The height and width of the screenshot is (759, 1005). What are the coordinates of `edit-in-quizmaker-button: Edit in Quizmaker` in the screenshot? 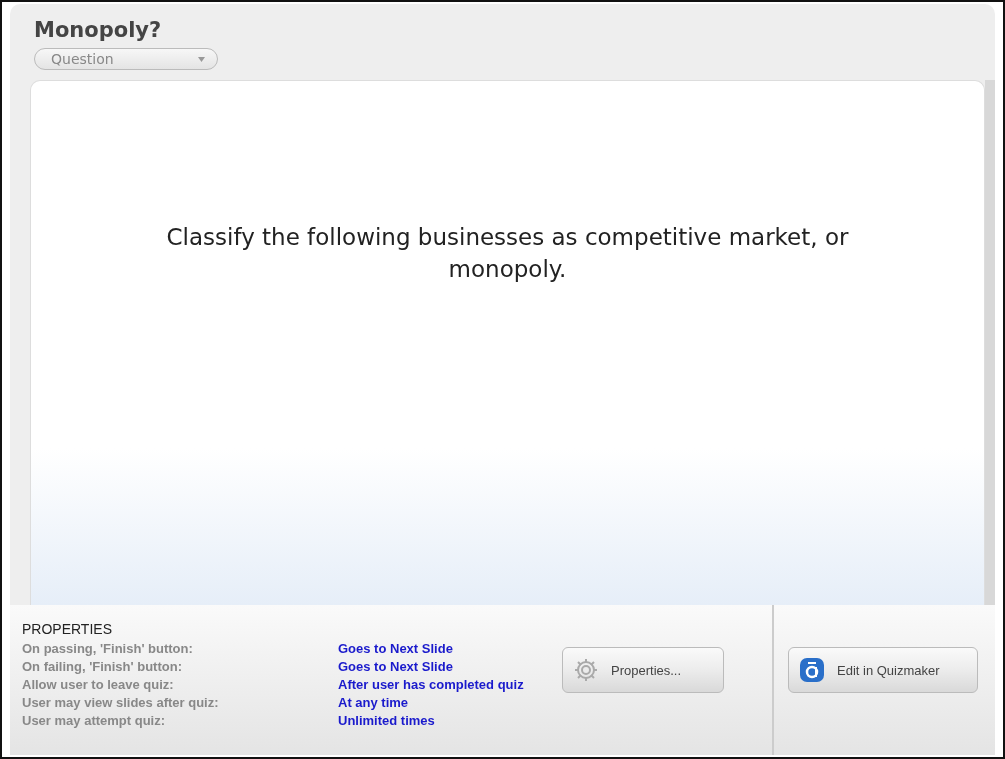 It's located at (883, 670).